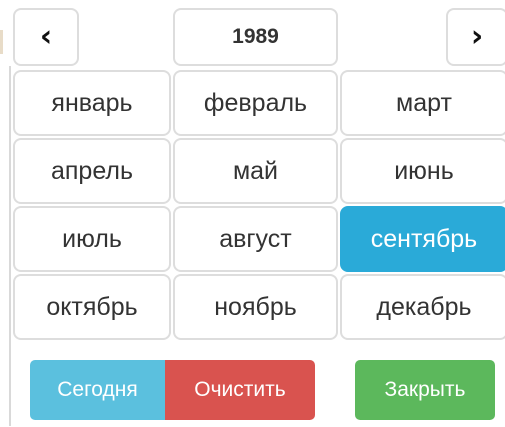  I want to click on edge-divider, so click(10, 246).